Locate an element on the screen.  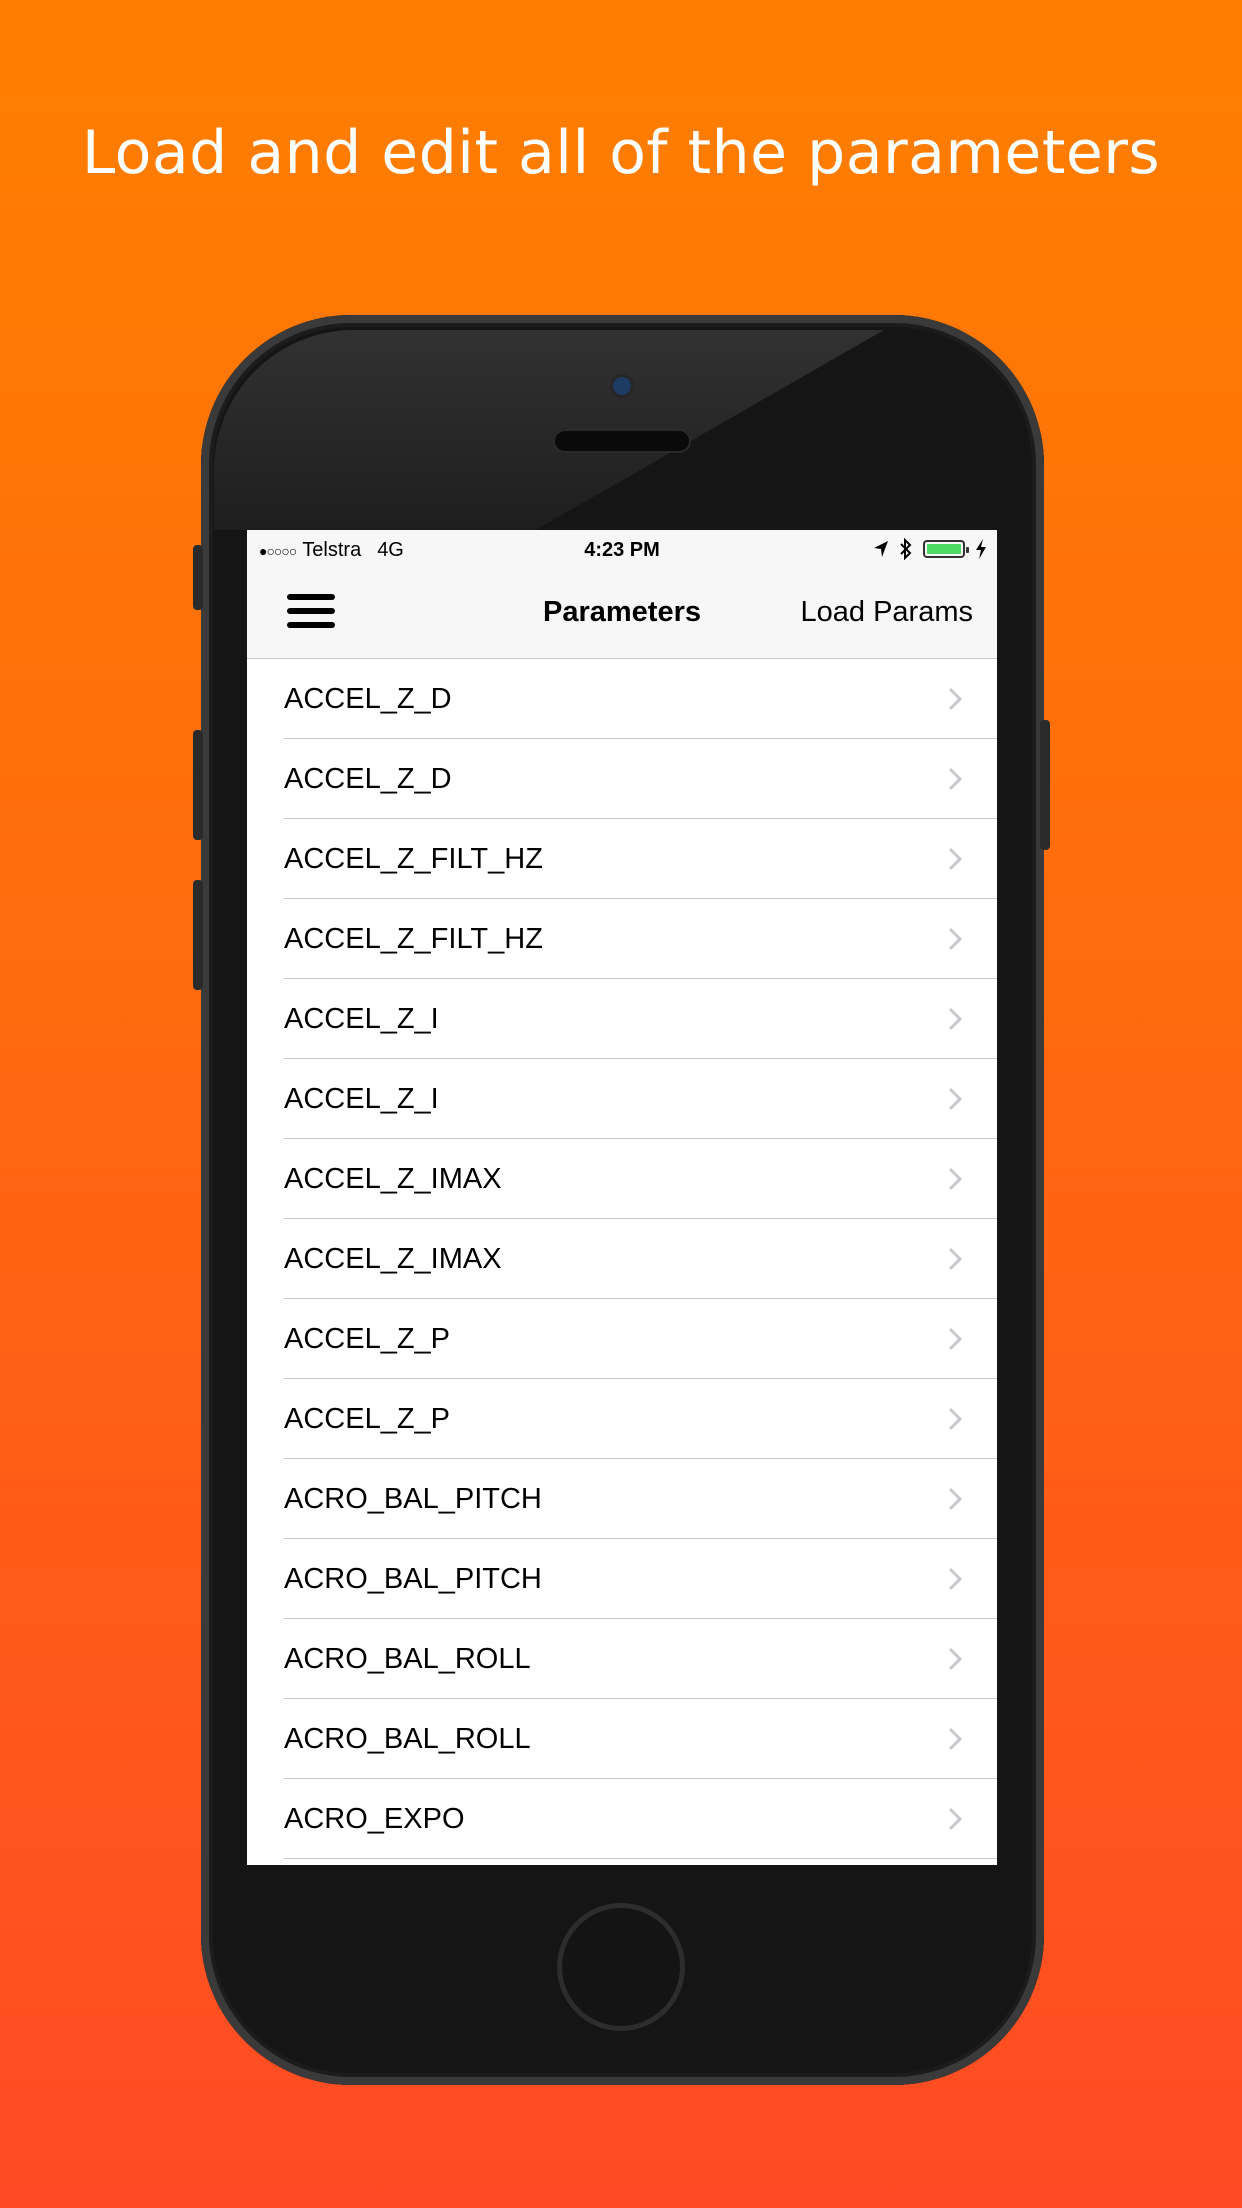
headline: Load and edit all of the parameters is located at coordinates (621, 153).